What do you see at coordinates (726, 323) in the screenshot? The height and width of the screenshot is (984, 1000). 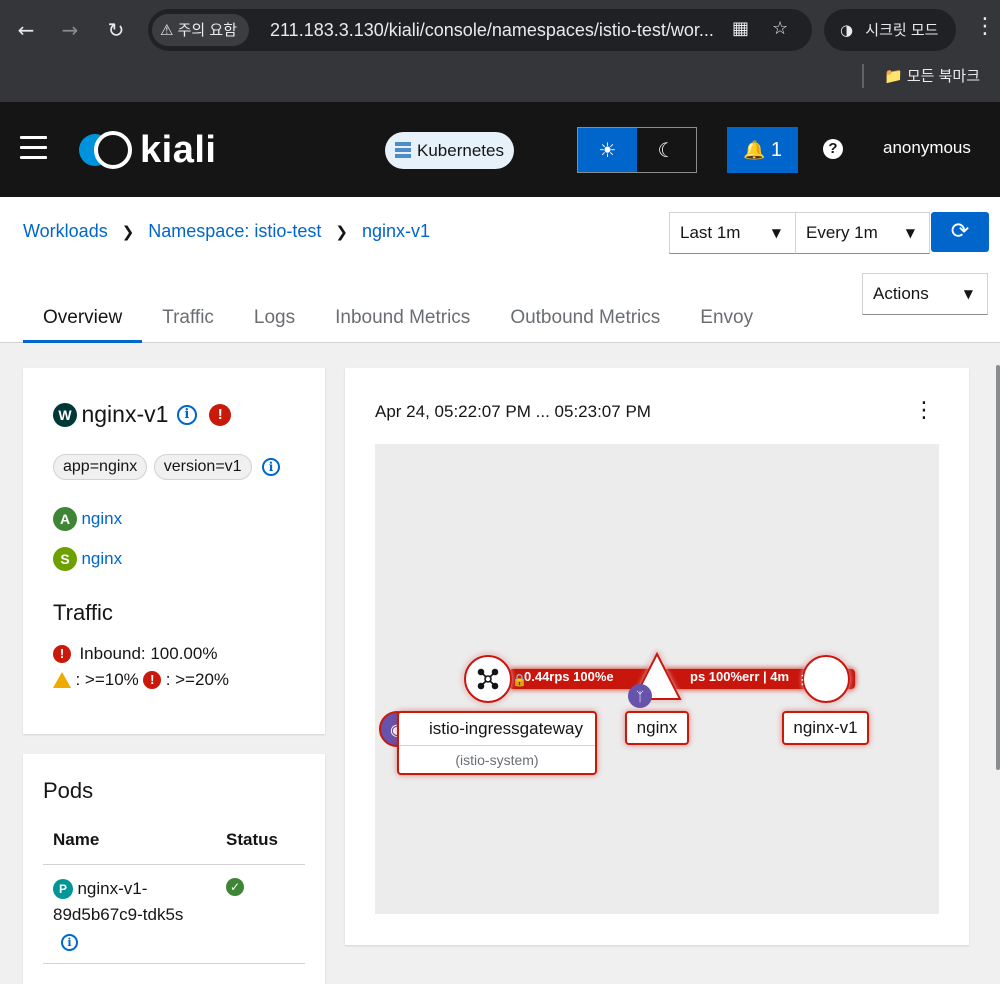 I see `tab-envoy: Envoy` at bounding box center [726, 323].